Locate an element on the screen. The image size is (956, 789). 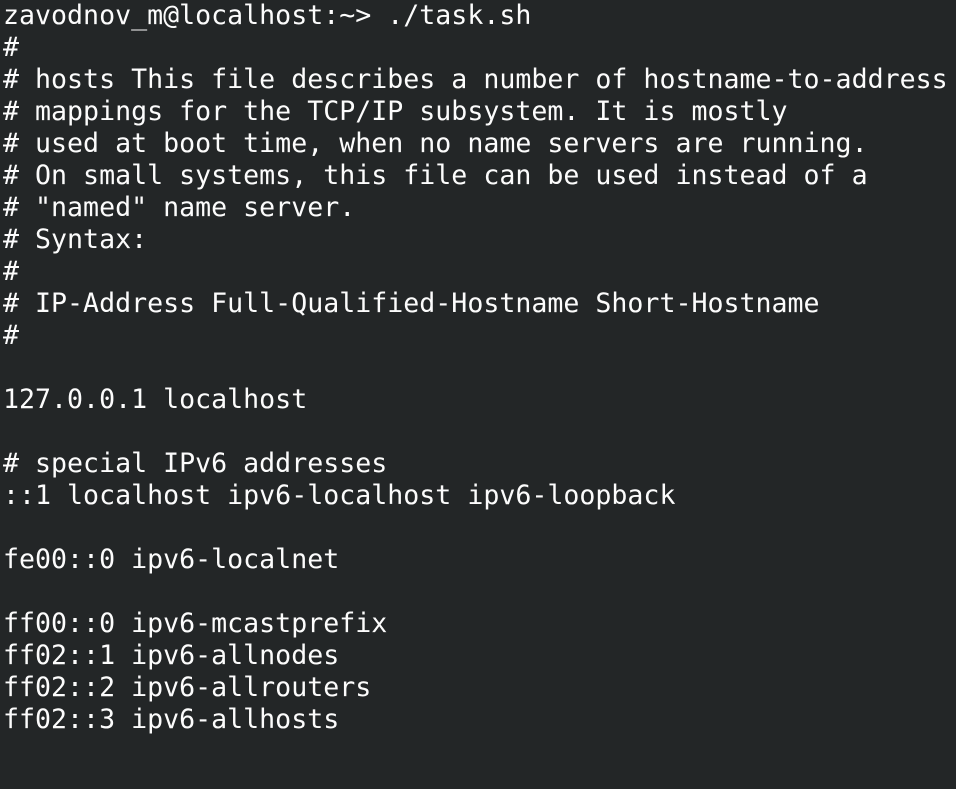
output-line: 127.0.0.1 localhost is located at coordinates (155, 399).